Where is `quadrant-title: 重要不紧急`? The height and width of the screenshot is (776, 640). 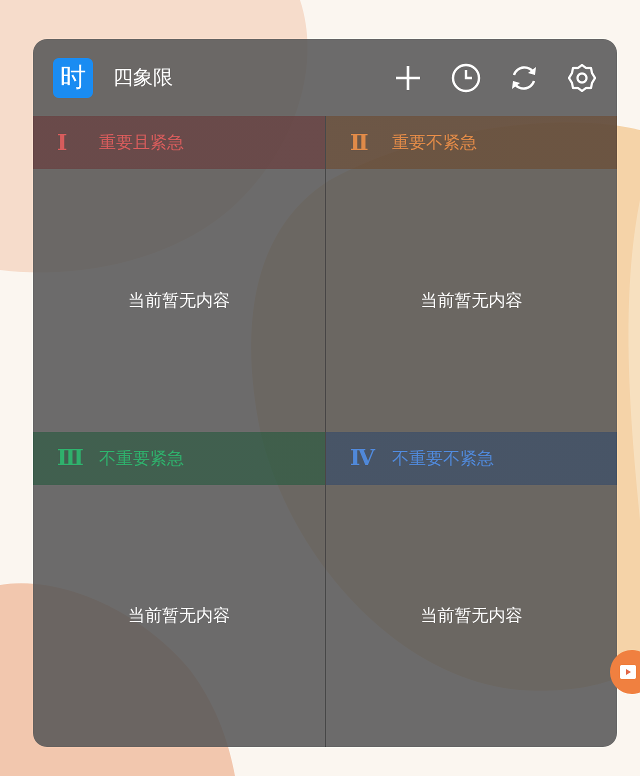
quadrant-title: 重要不紧急 is located at coordinates (434, 143).